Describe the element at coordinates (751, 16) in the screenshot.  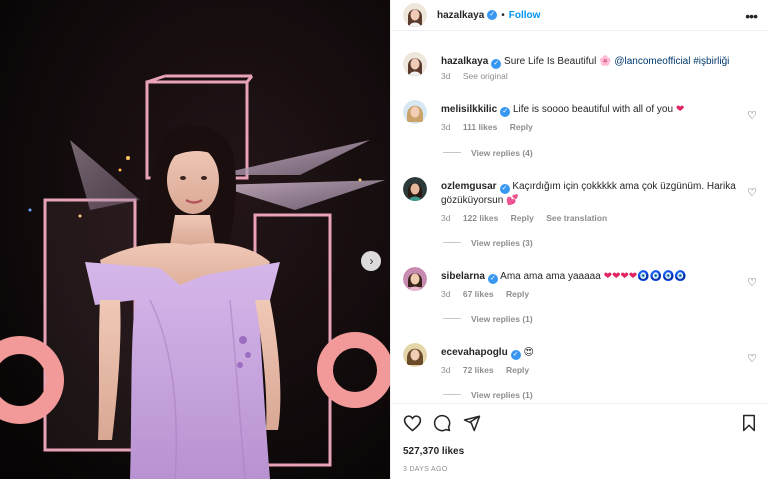
I see `more-options-icon: •••` at that location.